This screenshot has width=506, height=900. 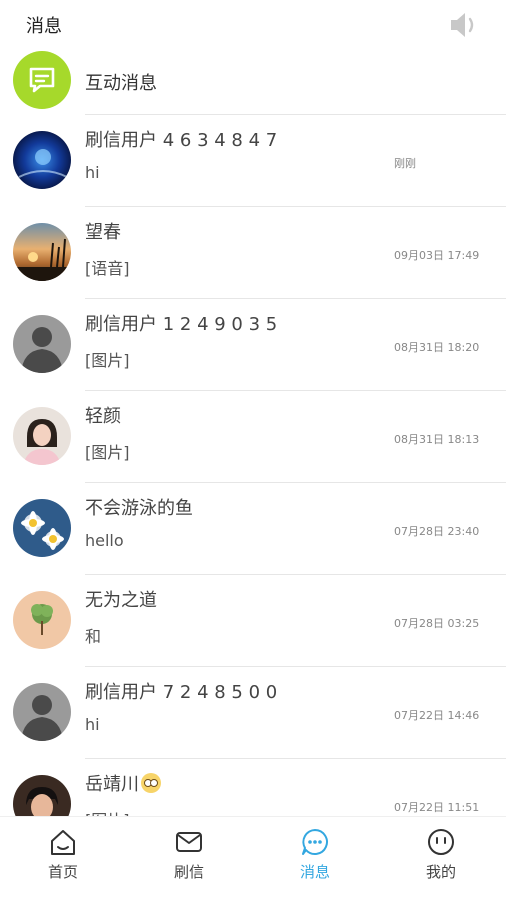 What do you see at coordinates (189, 858) in the screenshot?
I see `tab-mail: 刷信` at bounding box center [189, 858].